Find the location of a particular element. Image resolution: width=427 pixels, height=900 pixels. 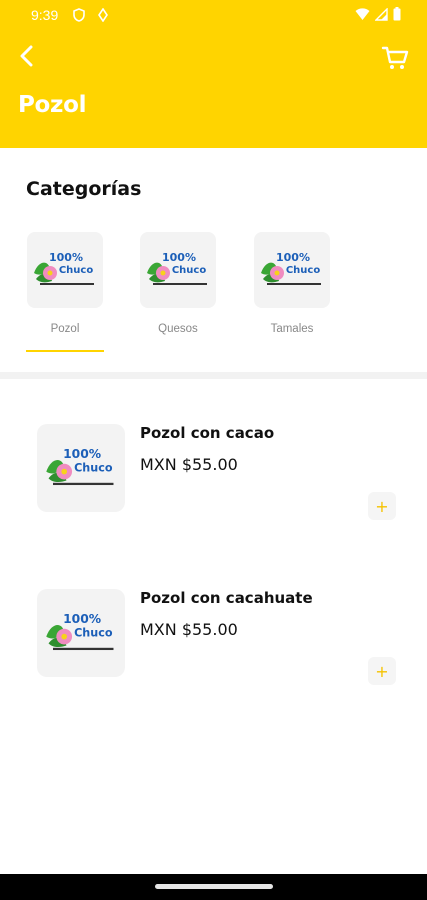

category-quesos: 100% Chuco Quesos is located at coordinates (178, 283).